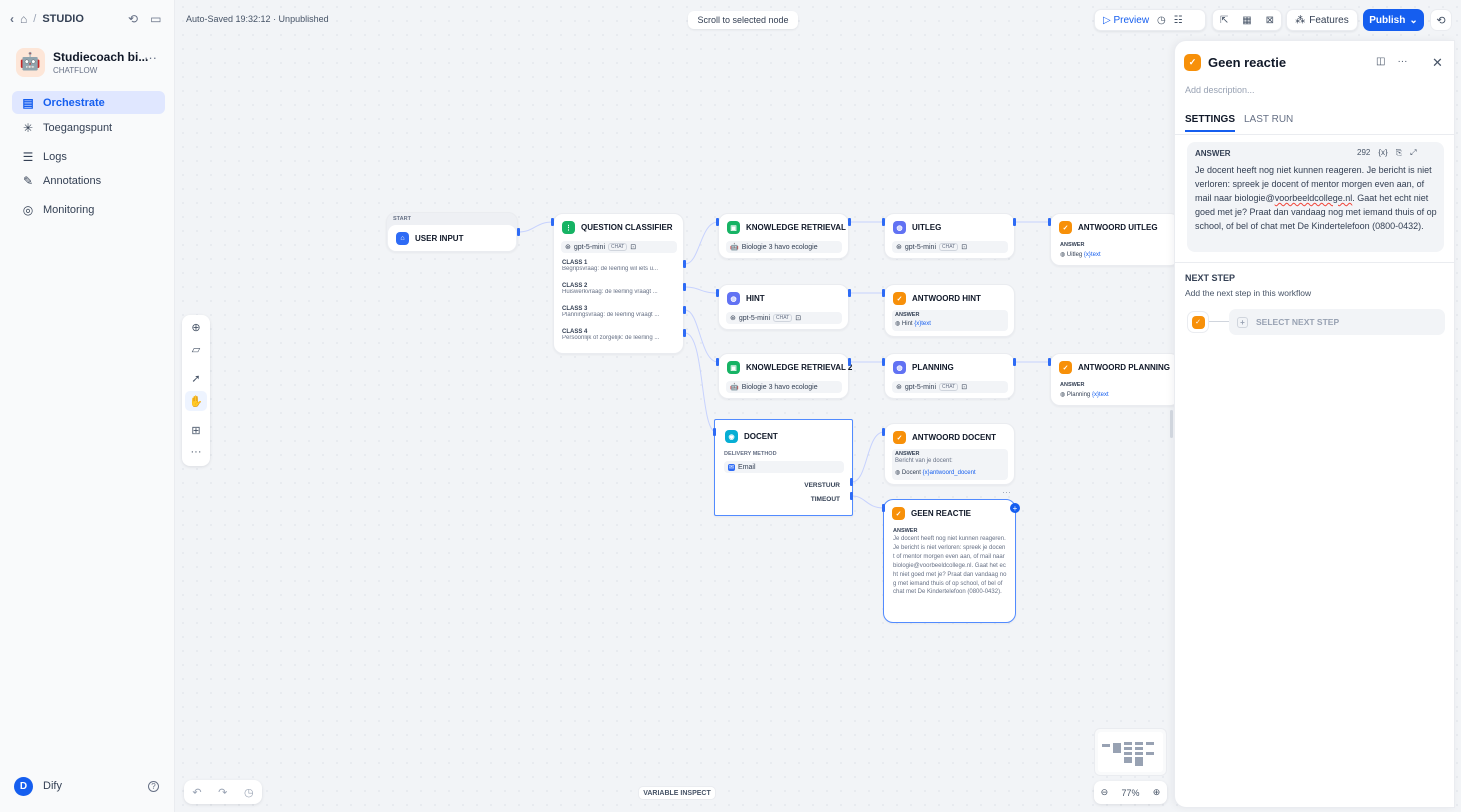  I want to click on env-variables-icon: ☷, so click(1178, 20).